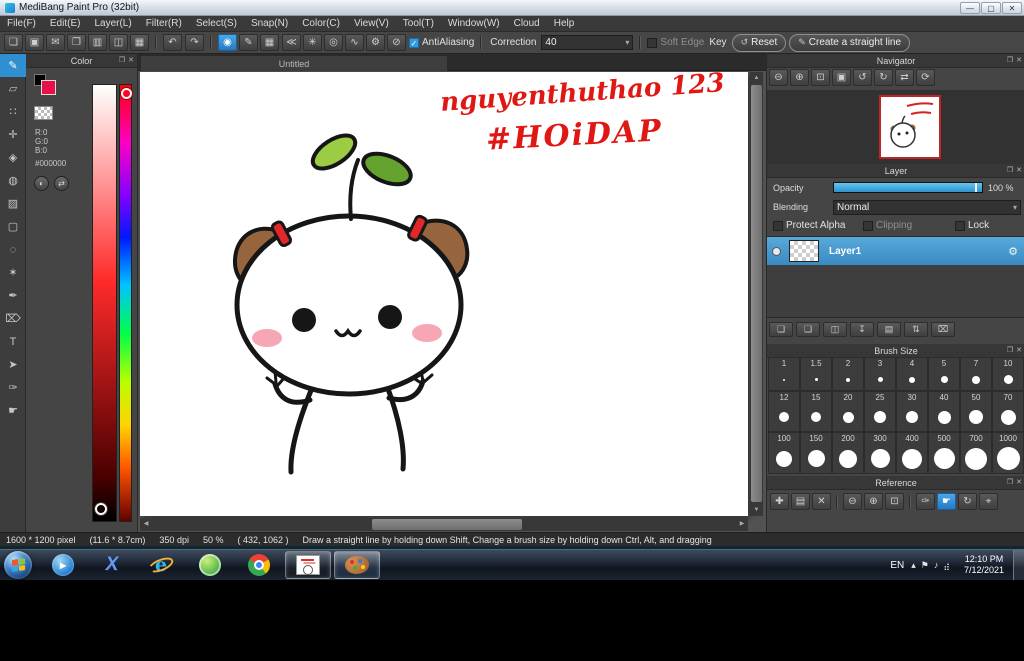 The width and height of the screenshot is (1024, 661). What do you see at coordinates (808, 329) in the screenshot?
I see `add-layer-menu-icon: ❑` at bounding box center [808, 329].